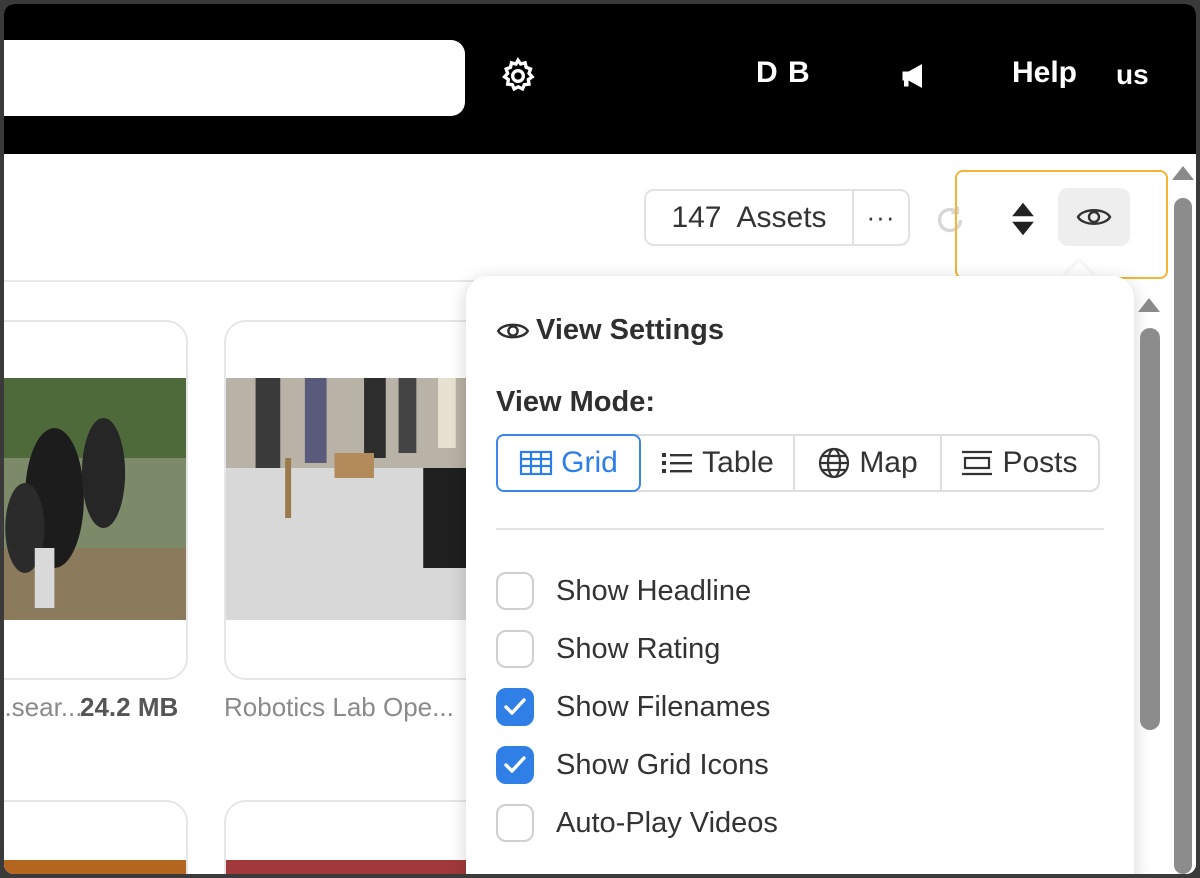 The width and height of the screenshot is (1200, 878). What do you see at coordinates (1044, 73) in the screenshot?
I see `help-link: Help` at bounding box center [1044, 73].